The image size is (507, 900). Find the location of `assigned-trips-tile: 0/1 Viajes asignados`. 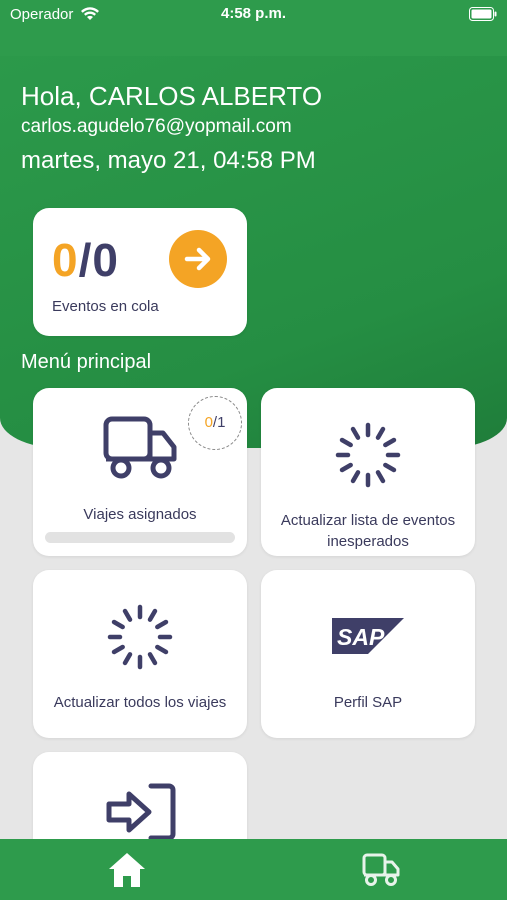

assigned-trips-tile: 0/1 Viajes asignados is located at coordinates (140, 472).